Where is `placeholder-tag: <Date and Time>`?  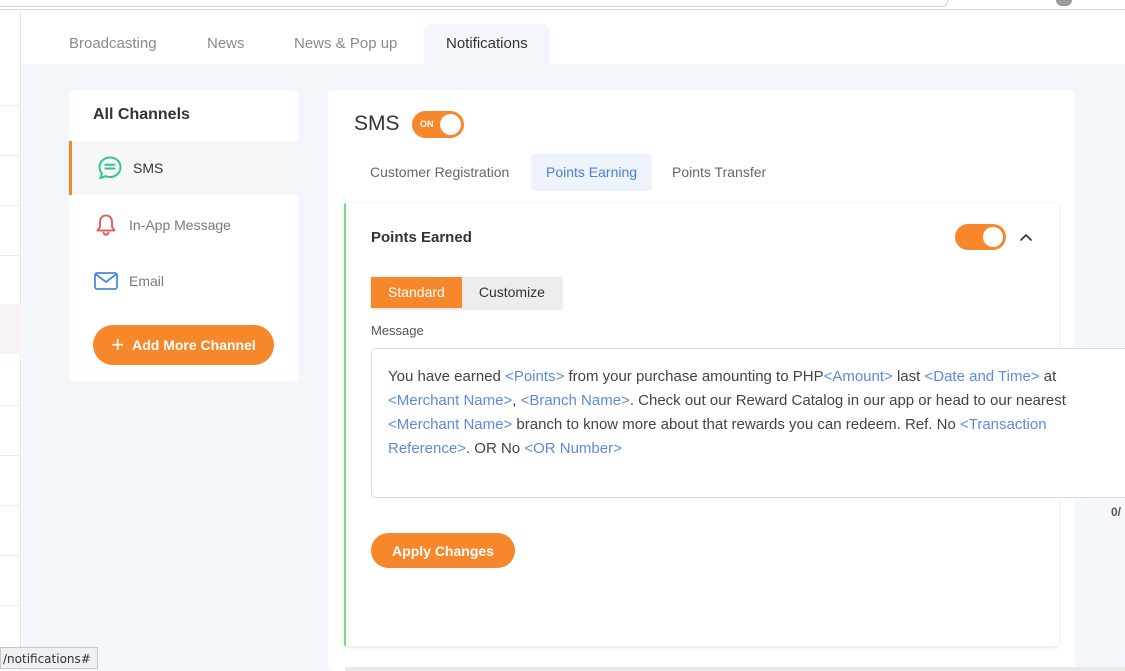 placeholder-tag: <Date and Time> is located at coordinates (982, 376).